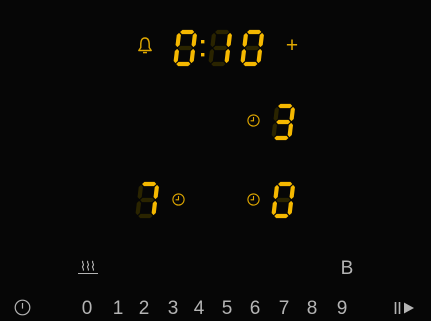  What do you see at coordinates (292, 46) in the screenshot?
I see `timer-plus-button: +` at bounding box center [292, 46].